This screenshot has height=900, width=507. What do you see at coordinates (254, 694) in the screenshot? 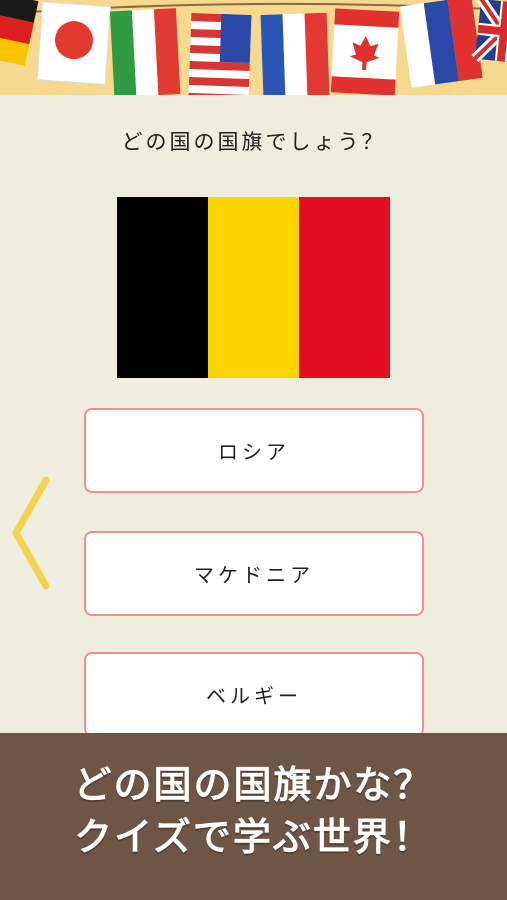
I see `answer-option-3: ベルギー` at bounding box center [254, 694].